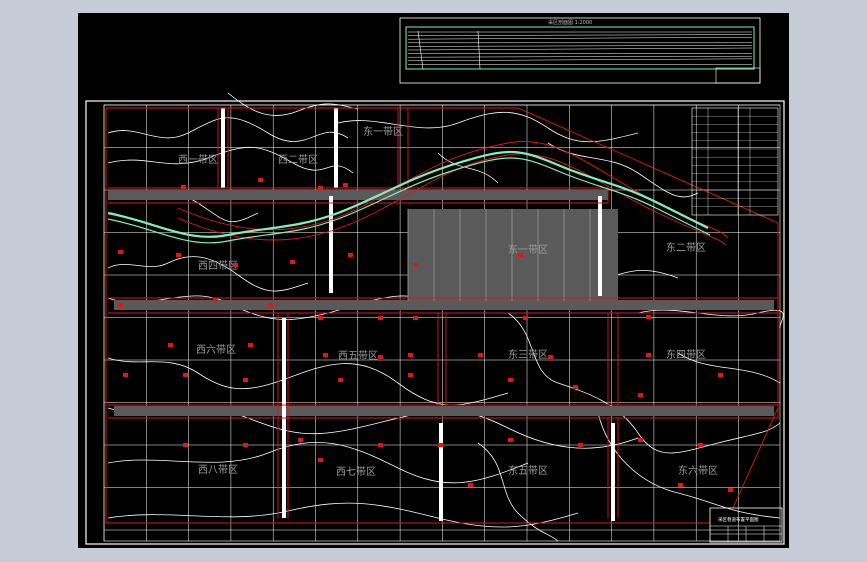 The width and height of the screenshot is (867, 562). I want to click on section-title-block, so click(738, 75).